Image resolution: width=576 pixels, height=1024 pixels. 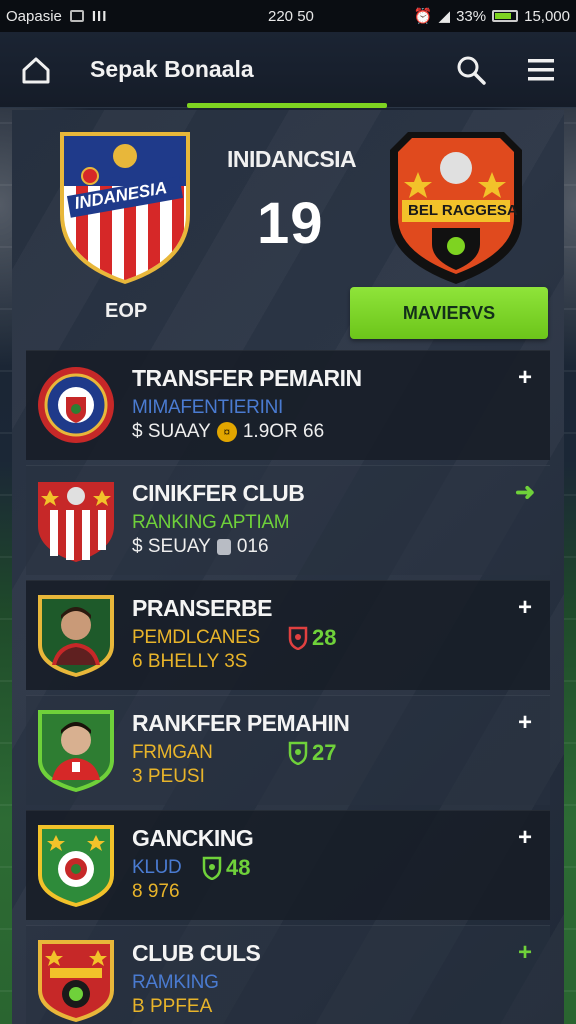 What do you see at coordinates (223, 547) in the screenshot?
I see `can-icon` at bounding box center [223, 547].